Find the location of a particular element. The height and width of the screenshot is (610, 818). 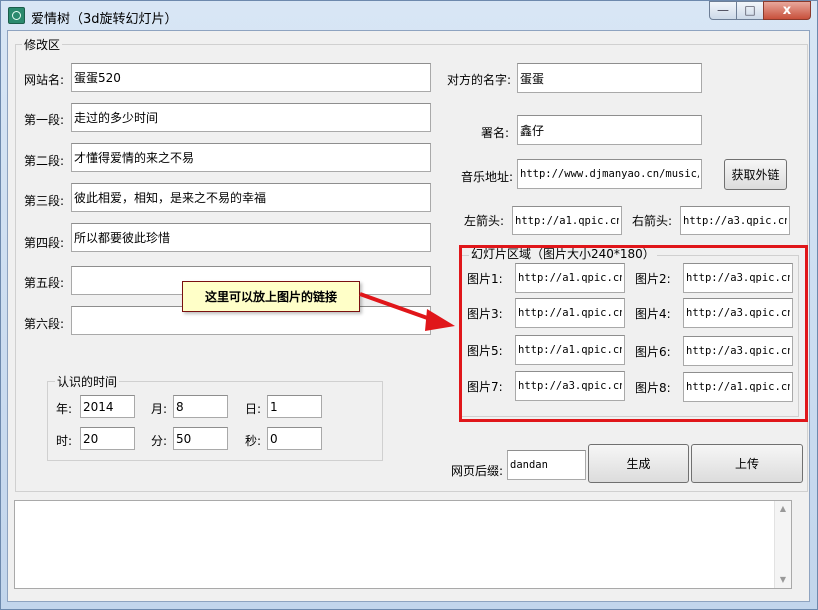

music-url-label: 音乐地址: is located at coordinates (487, 177).